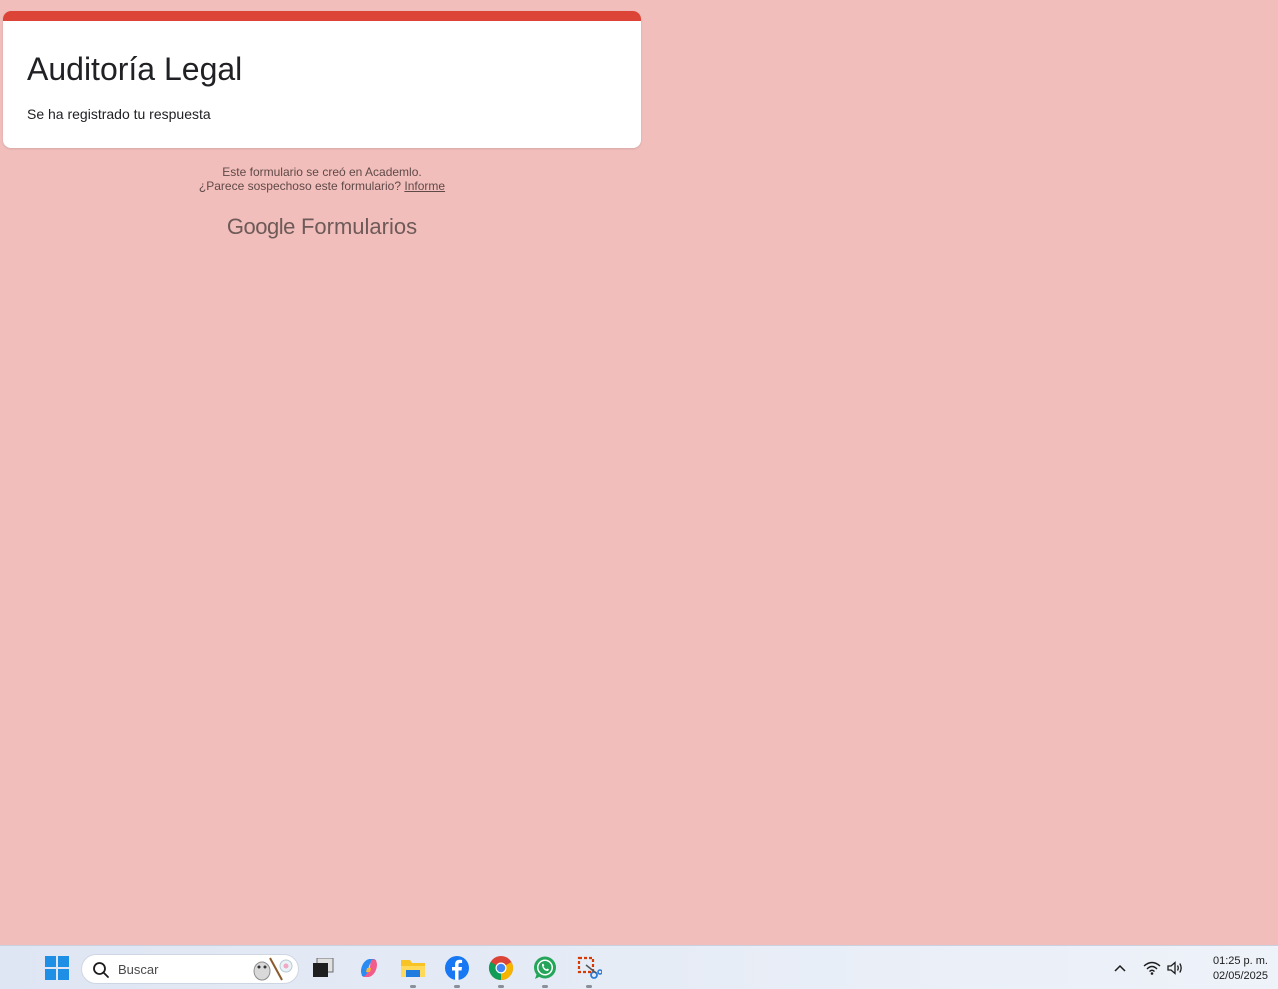 This screenshot has height=989, width=1278. I want to click on task-view-icon, so click(323, 967).